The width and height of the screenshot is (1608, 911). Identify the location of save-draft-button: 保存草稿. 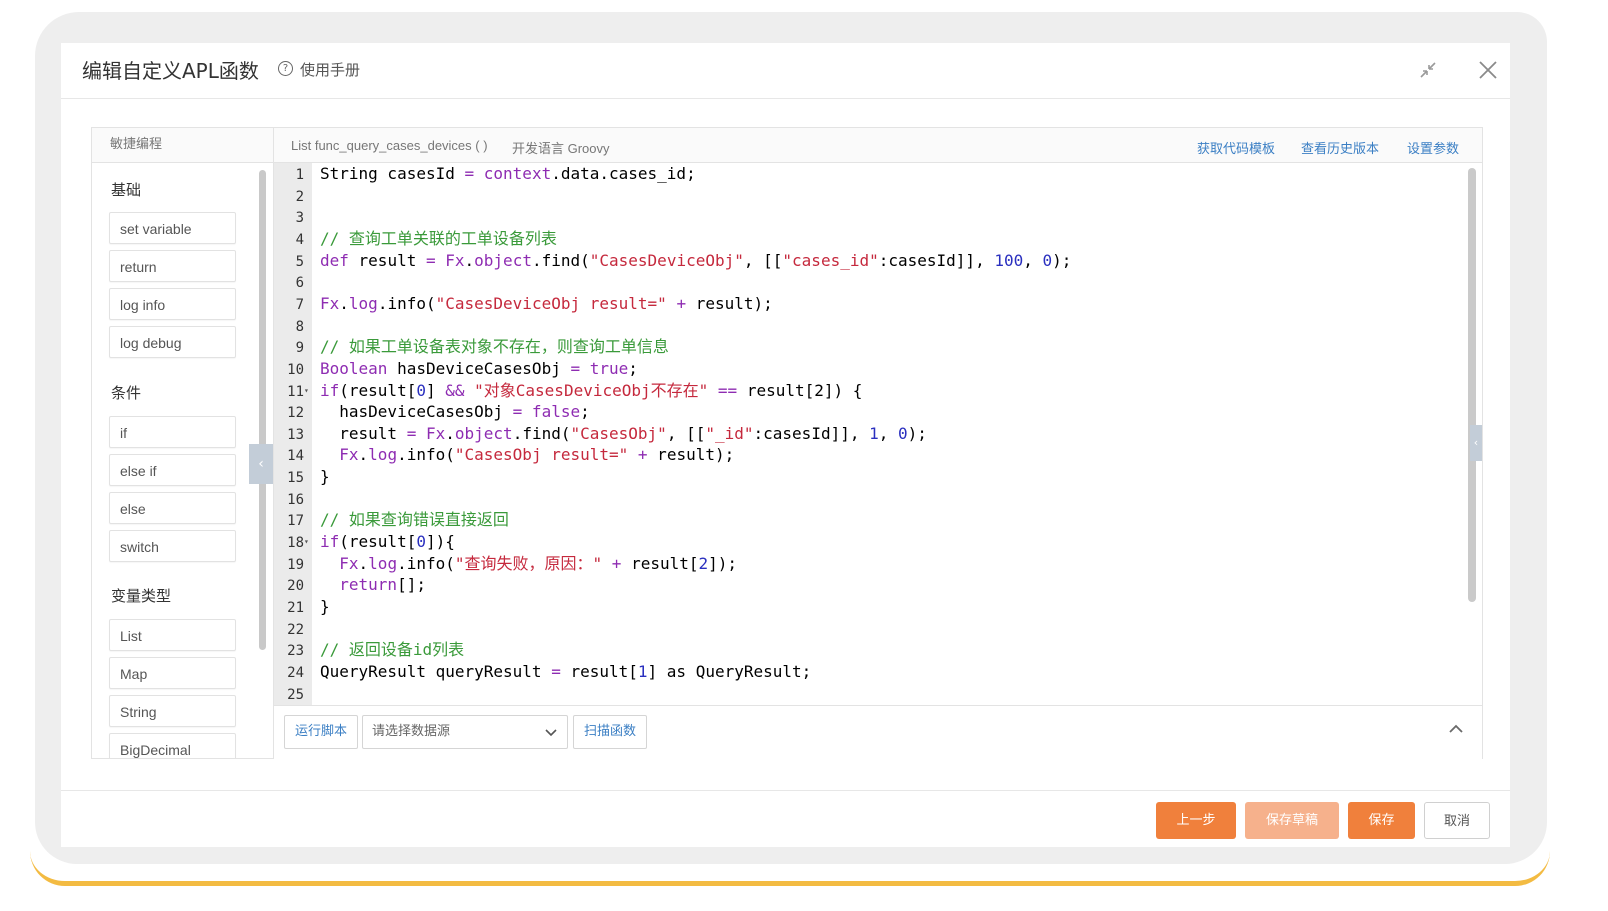
(1292, 820).